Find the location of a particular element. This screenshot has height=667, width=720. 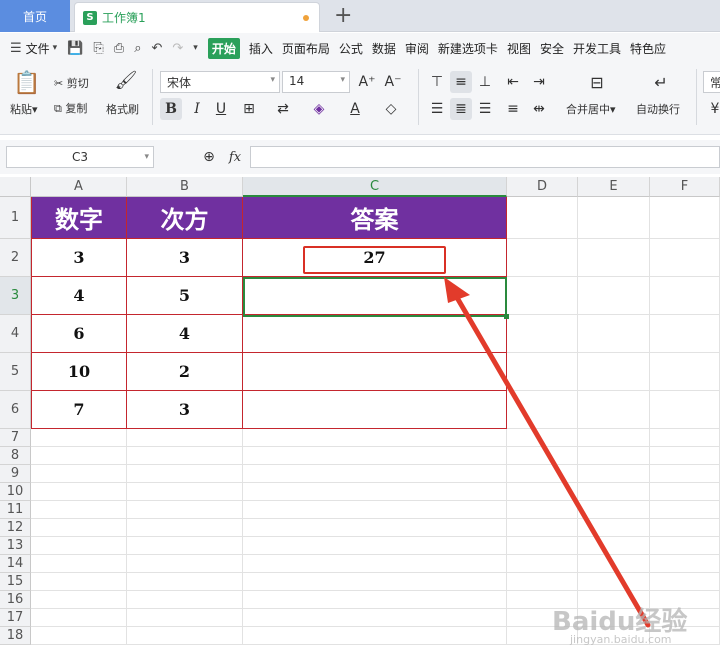

currency-icon: ¥ is located at coordinates (712, 109).